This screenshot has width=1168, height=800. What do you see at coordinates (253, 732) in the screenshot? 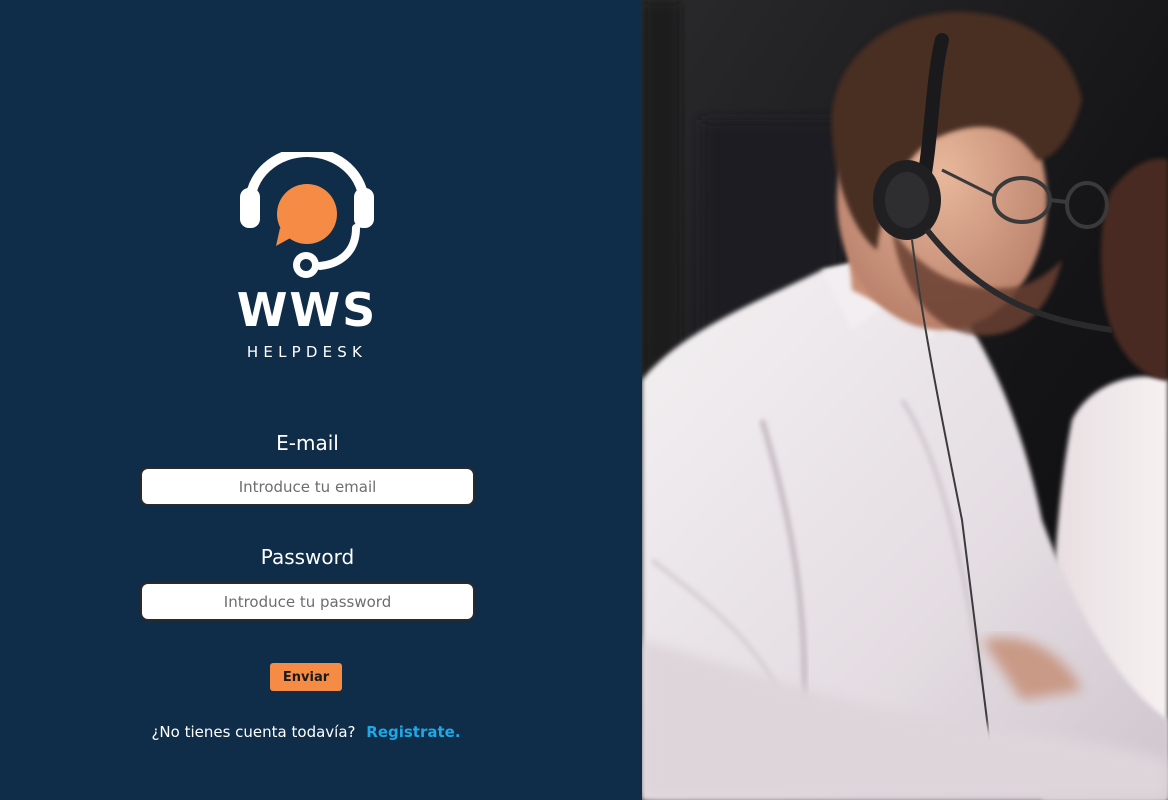
I see `register-prompt: ¿No tienes cuenta todavía?` at bounding box center [253, 732].